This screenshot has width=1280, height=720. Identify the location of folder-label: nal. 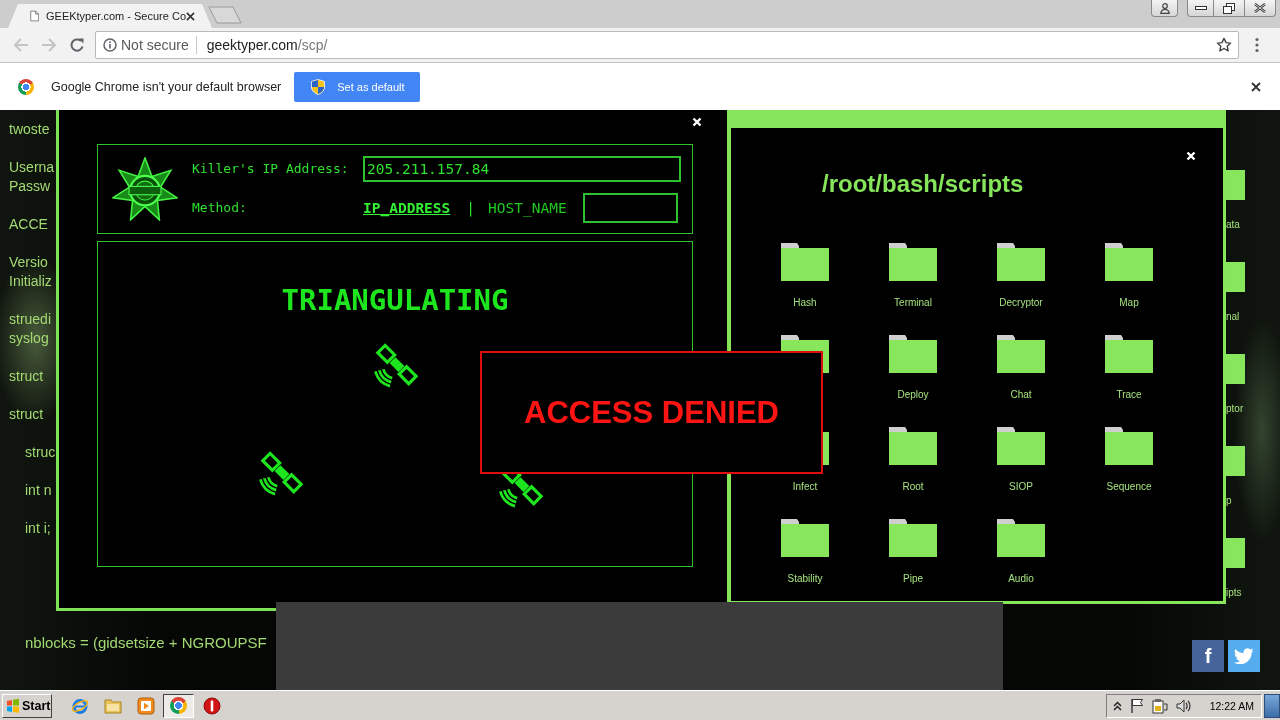
(1233, 317).